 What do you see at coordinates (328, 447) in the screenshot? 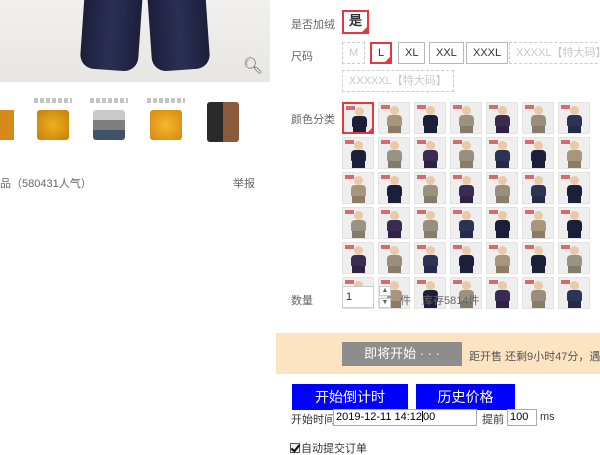
I see `auto-submit-option: 自动提交订单` at bounding box center [328, 447].